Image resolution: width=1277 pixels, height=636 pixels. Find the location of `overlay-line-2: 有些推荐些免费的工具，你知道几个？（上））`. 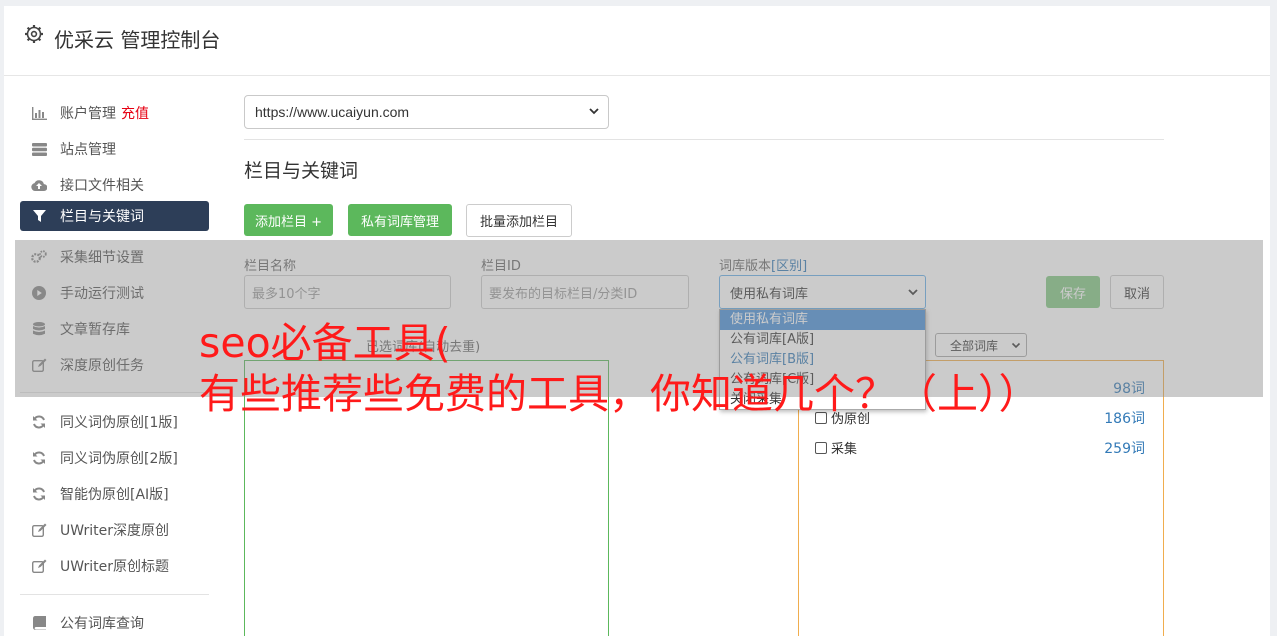

overlay-line-2: 有些推荐些免费的工具，你知道几个？（上）） is located at coordinates (619, 393).